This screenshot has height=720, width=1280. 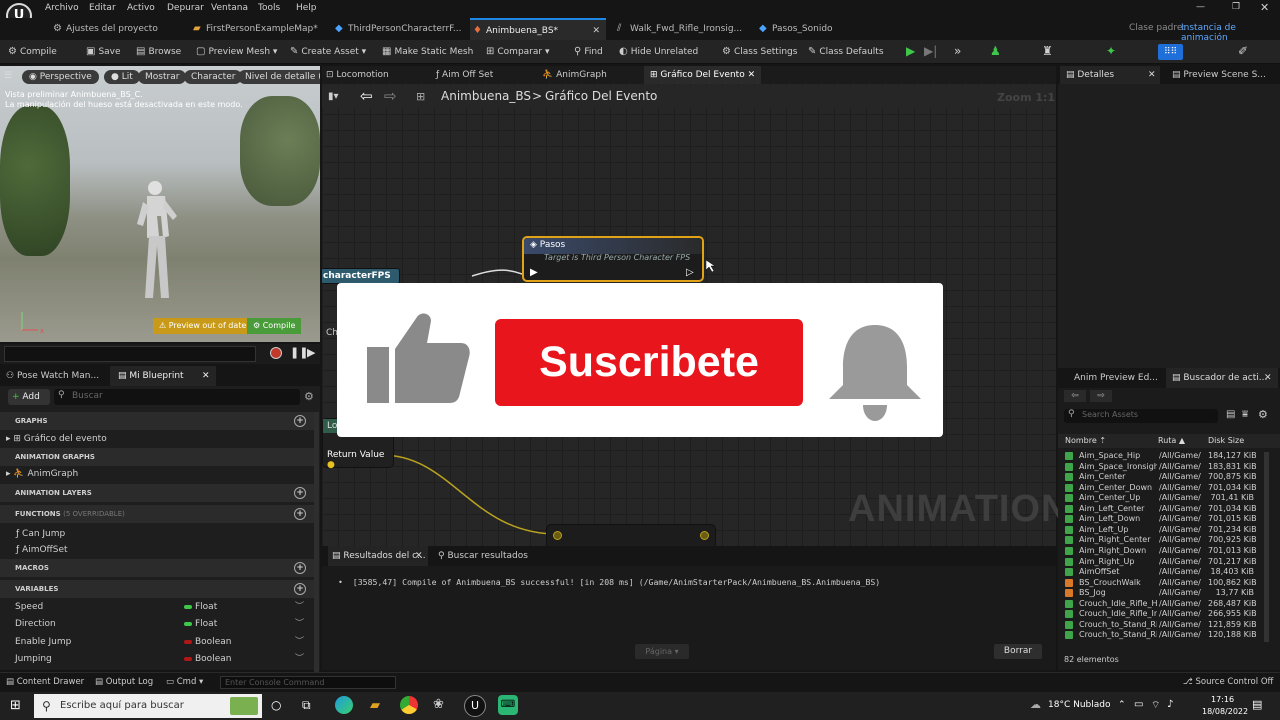 I want to click on left-panel-scrollbar, so click(x=316, y=542).